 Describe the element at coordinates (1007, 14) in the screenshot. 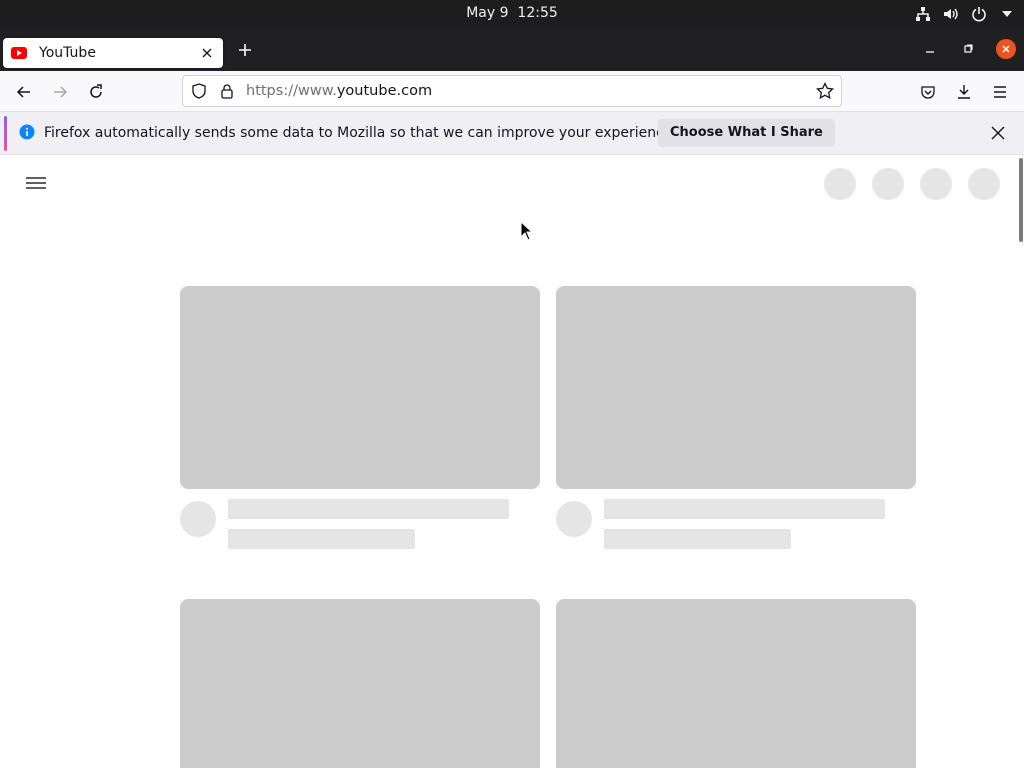

I see `dropdown-arrow-icon` at that location.